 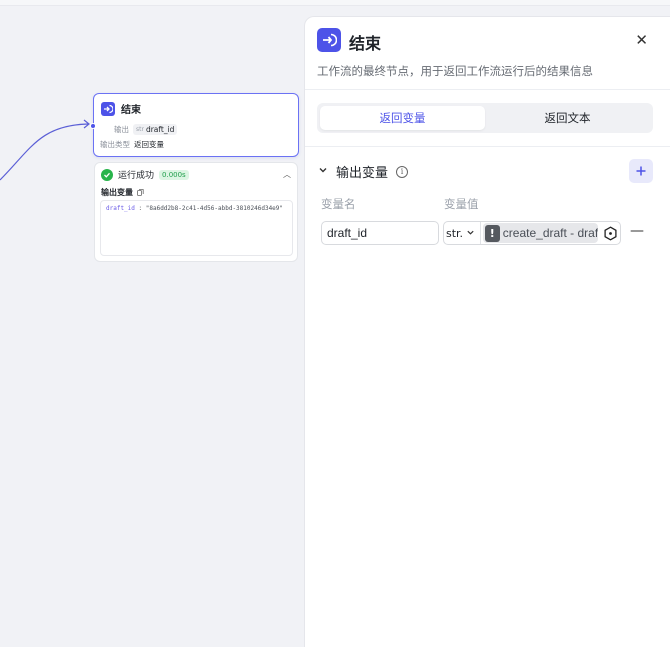 What do you see at coordinates (214, 208) in the screenshot?
I see `result-value: "8a6dd2b8-2c41-4d56-abbd-3810246d34e9"` at bounding box center [214, 208].